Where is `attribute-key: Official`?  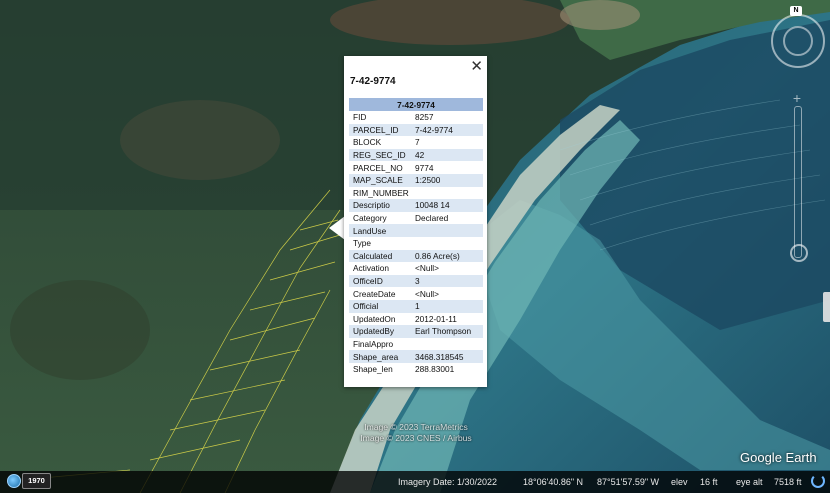 attribute-key: Official is located at coordinates (380, 306).